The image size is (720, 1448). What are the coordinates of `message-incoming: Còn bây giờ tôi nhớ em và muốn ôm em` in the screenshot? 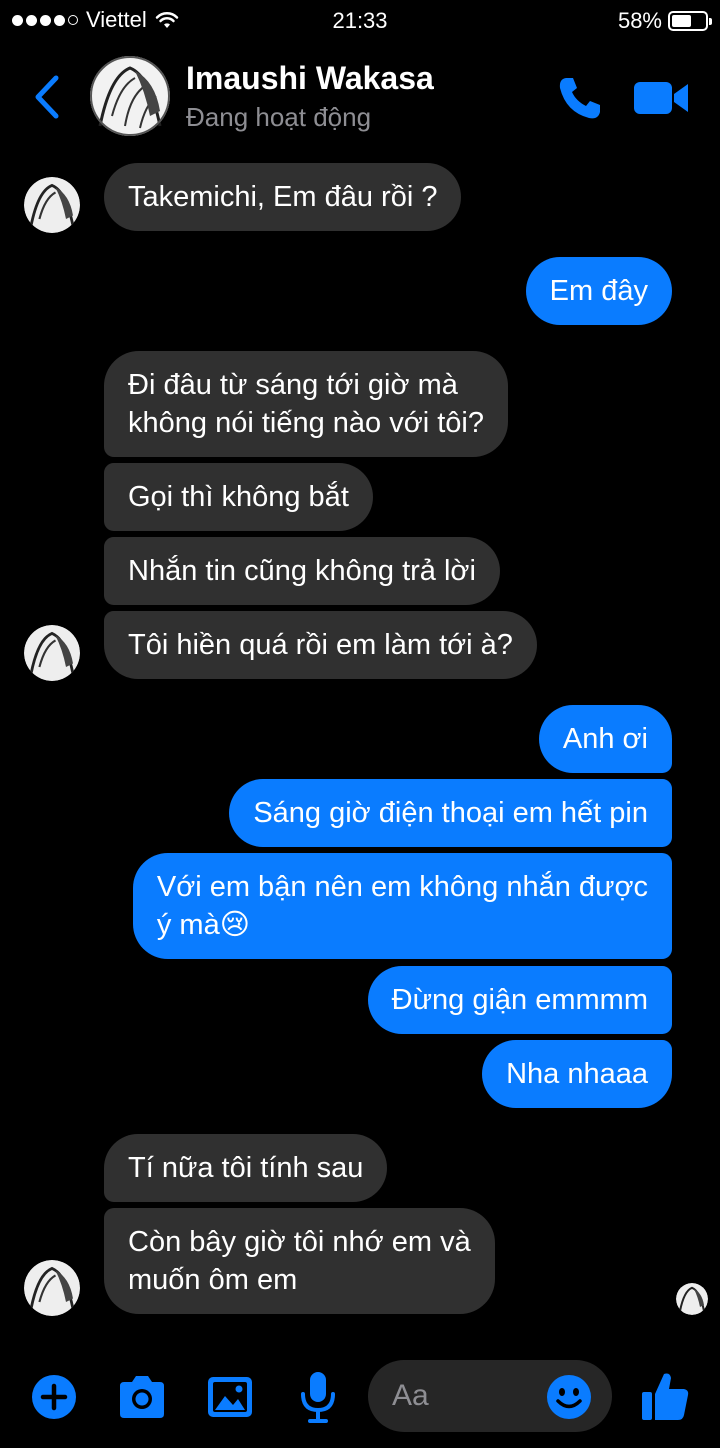 It's located at (299, 1261).